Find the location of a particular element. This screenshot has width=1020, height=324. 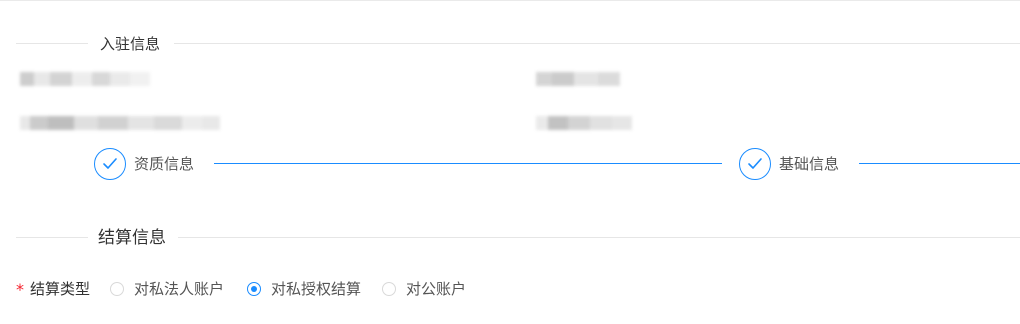

step-label-qualification: 资质信息 is located at coordinates (164, 164).